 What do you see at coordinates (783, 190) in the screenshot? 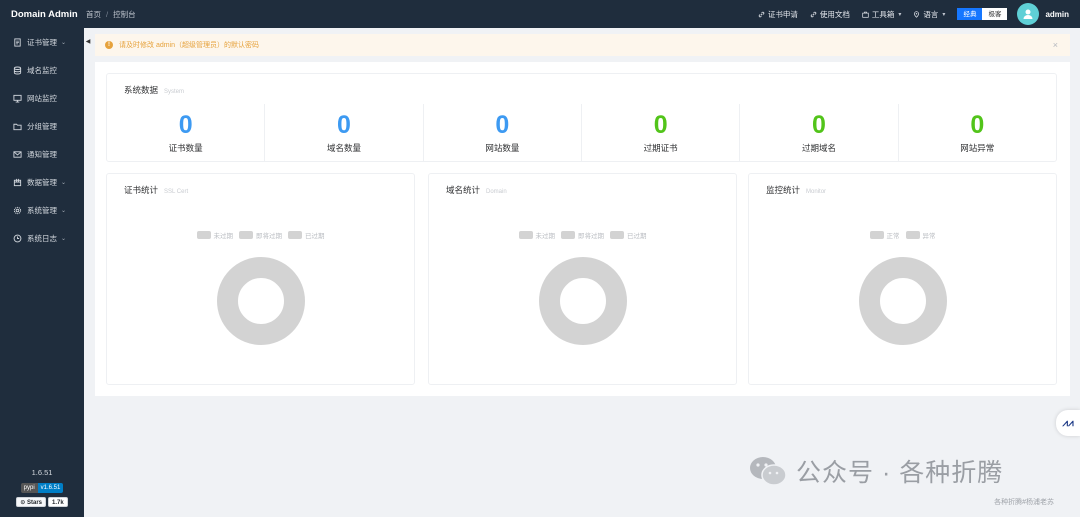
I see `card-title: 监控统计` at bounding box center [783, 190].